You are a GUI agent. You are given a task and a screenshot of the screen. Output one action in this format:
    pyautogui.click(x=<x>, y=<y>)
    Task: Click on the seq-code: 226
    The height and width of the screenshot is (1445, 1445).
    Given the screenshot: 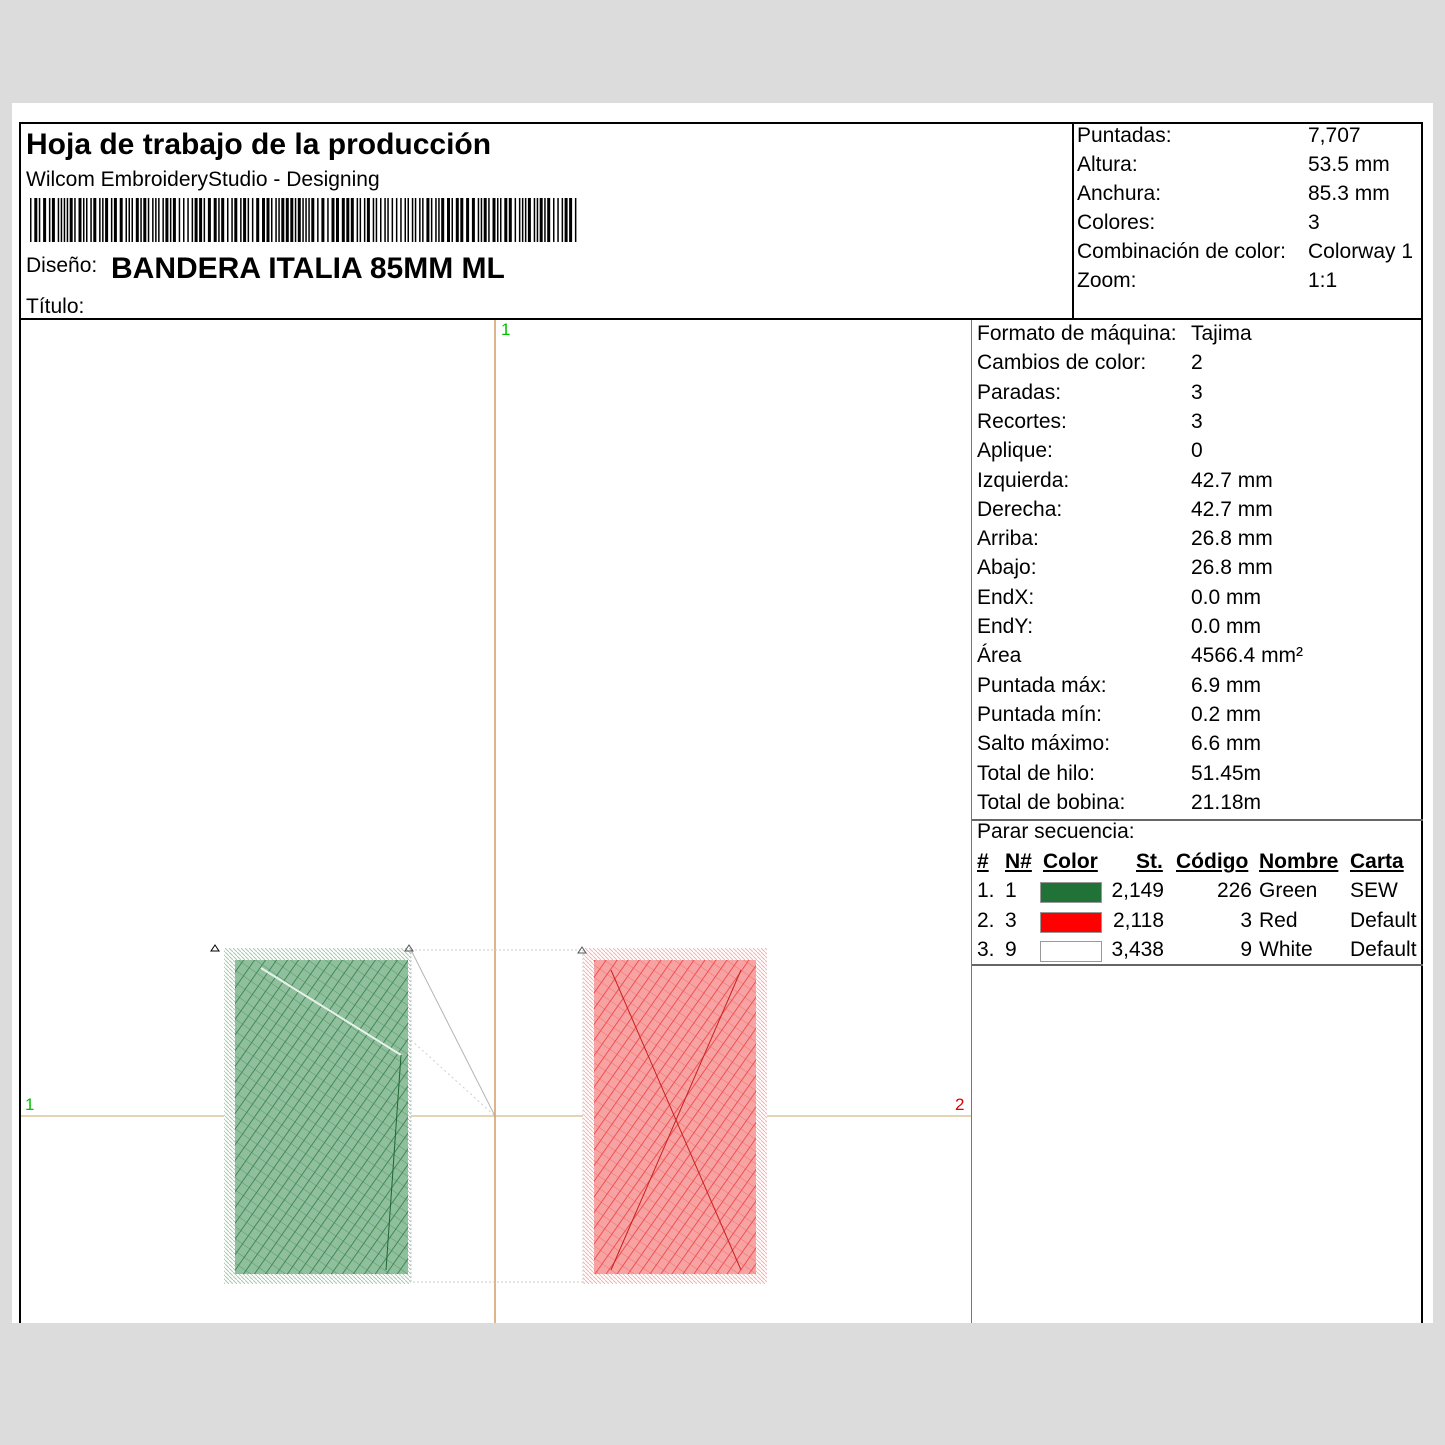 What is the action you would take?
    pyautogui.click(x=1234, y=890)
    